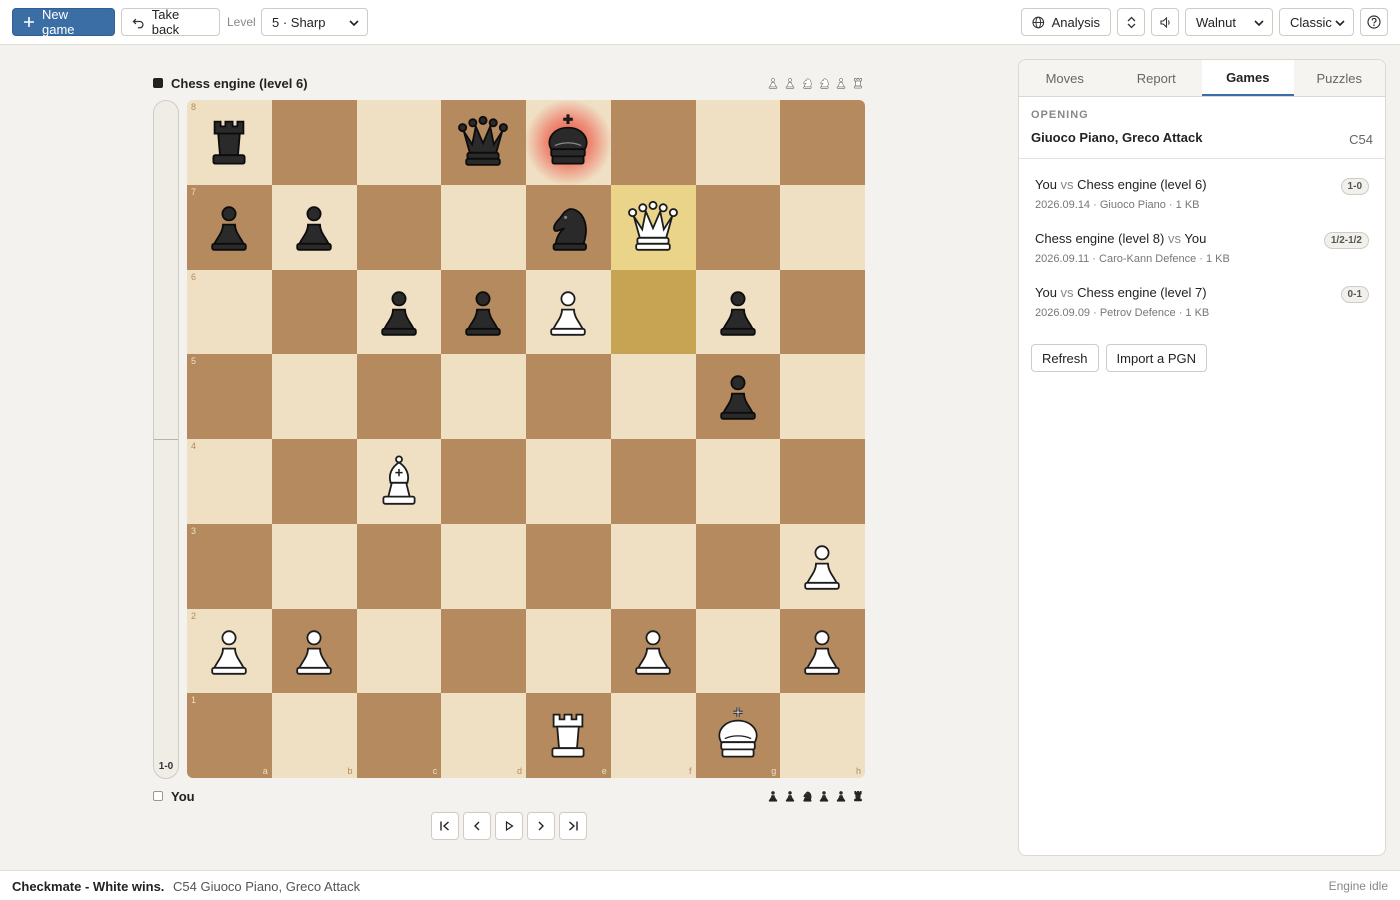 This screenshot has width=1400, height=900. I want to click on square-g4, so click(738, 481).